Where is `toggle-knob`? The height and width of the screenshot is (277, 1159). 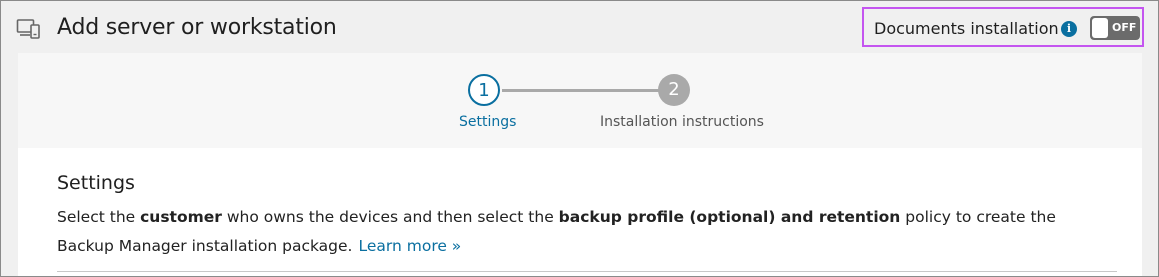 toggle-knob is located at coordinates (1100, 28).